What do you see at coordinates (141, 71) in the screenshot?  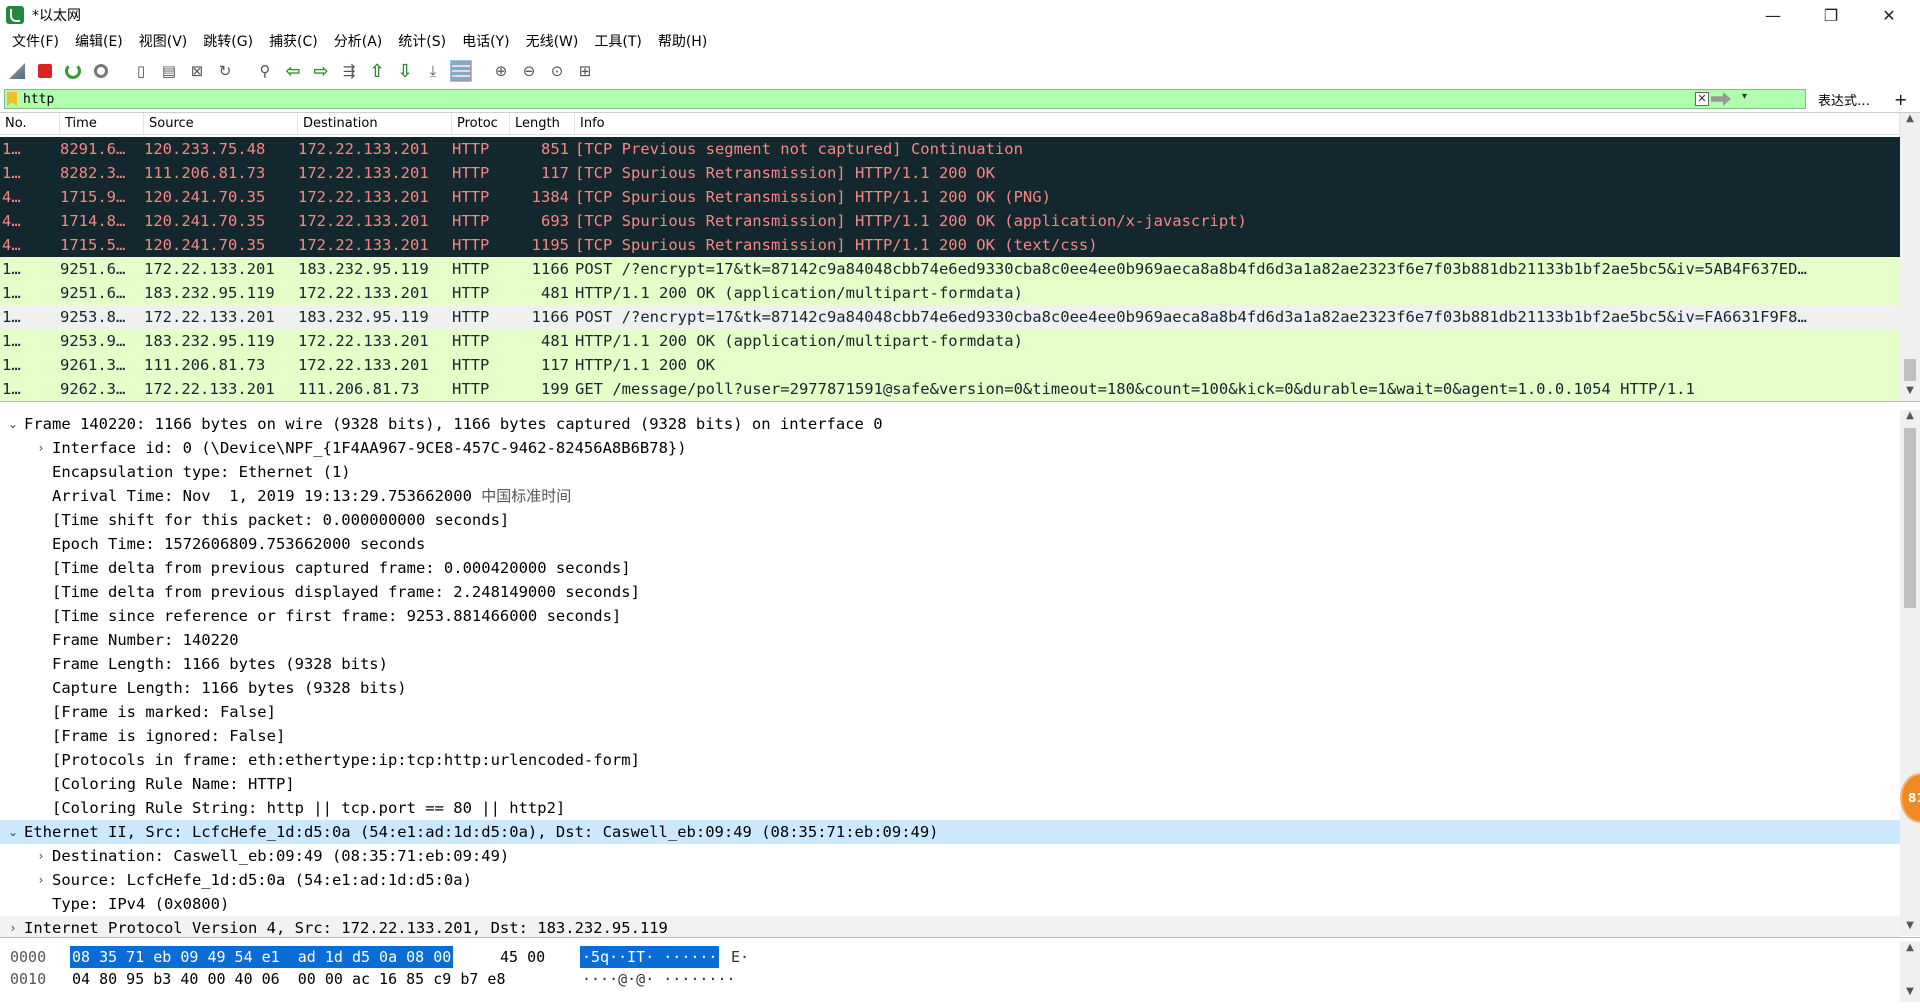 I see `open-file-button: ▯` at bounding box center [141, 71].